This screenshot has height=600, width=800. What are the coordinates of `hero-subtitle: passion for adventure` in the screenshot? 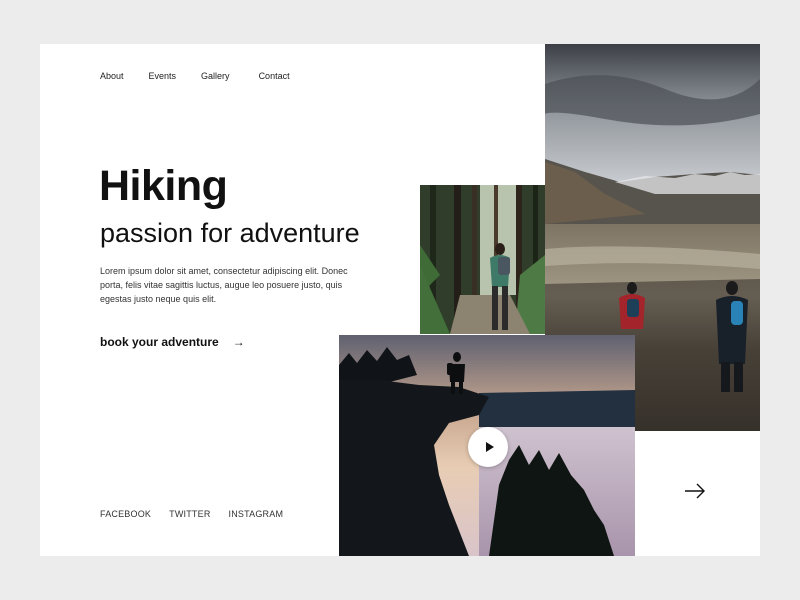 It's located at (230, 233).